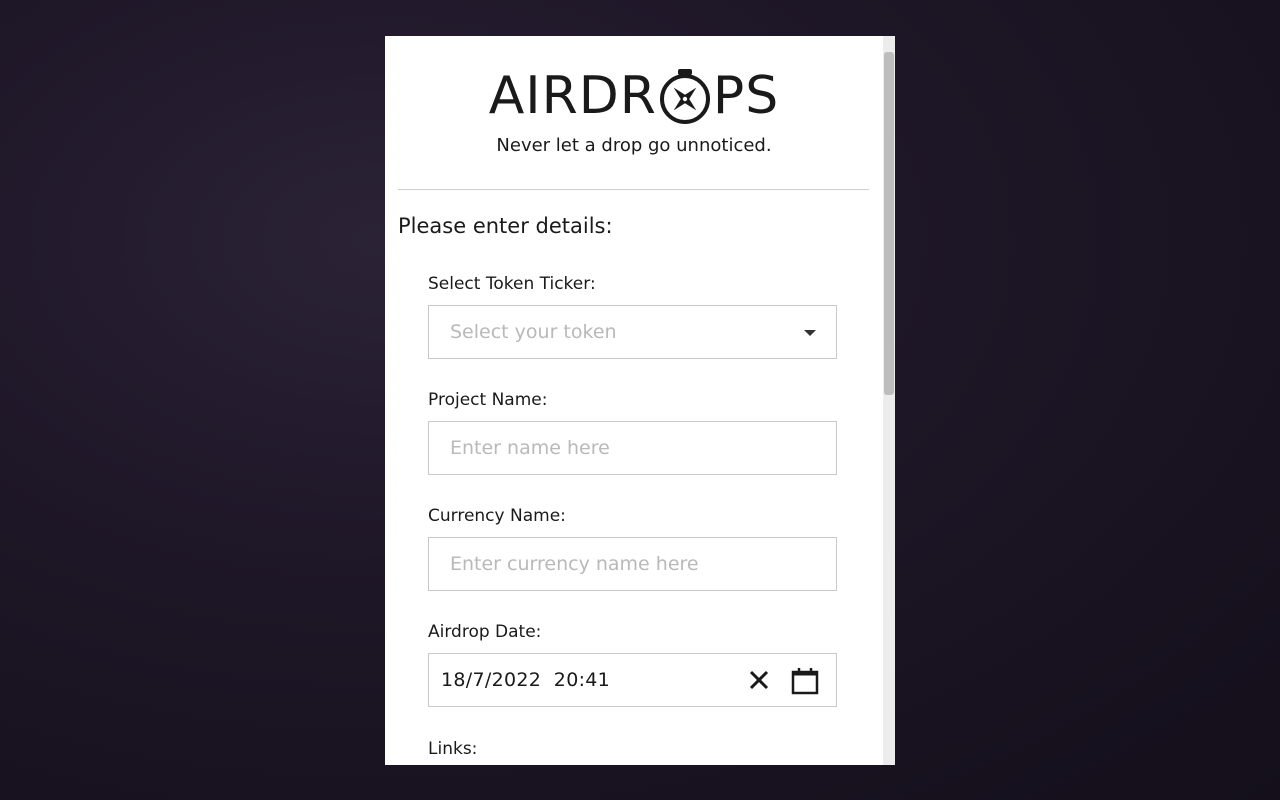 The width and height of the screenshot is (1280, 800). What do you see at coordinates (633, 189) in the screenshot?
I see `header-divider` at bounding box center [633, 189].